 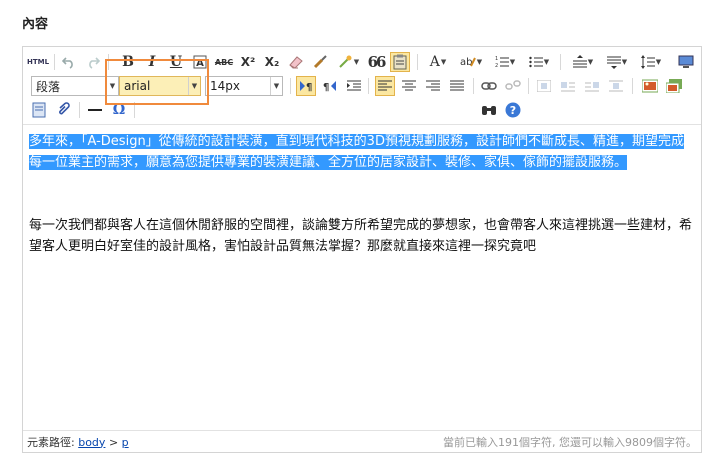 I want to click on paste-plain-button, so click(x=400, y=62).